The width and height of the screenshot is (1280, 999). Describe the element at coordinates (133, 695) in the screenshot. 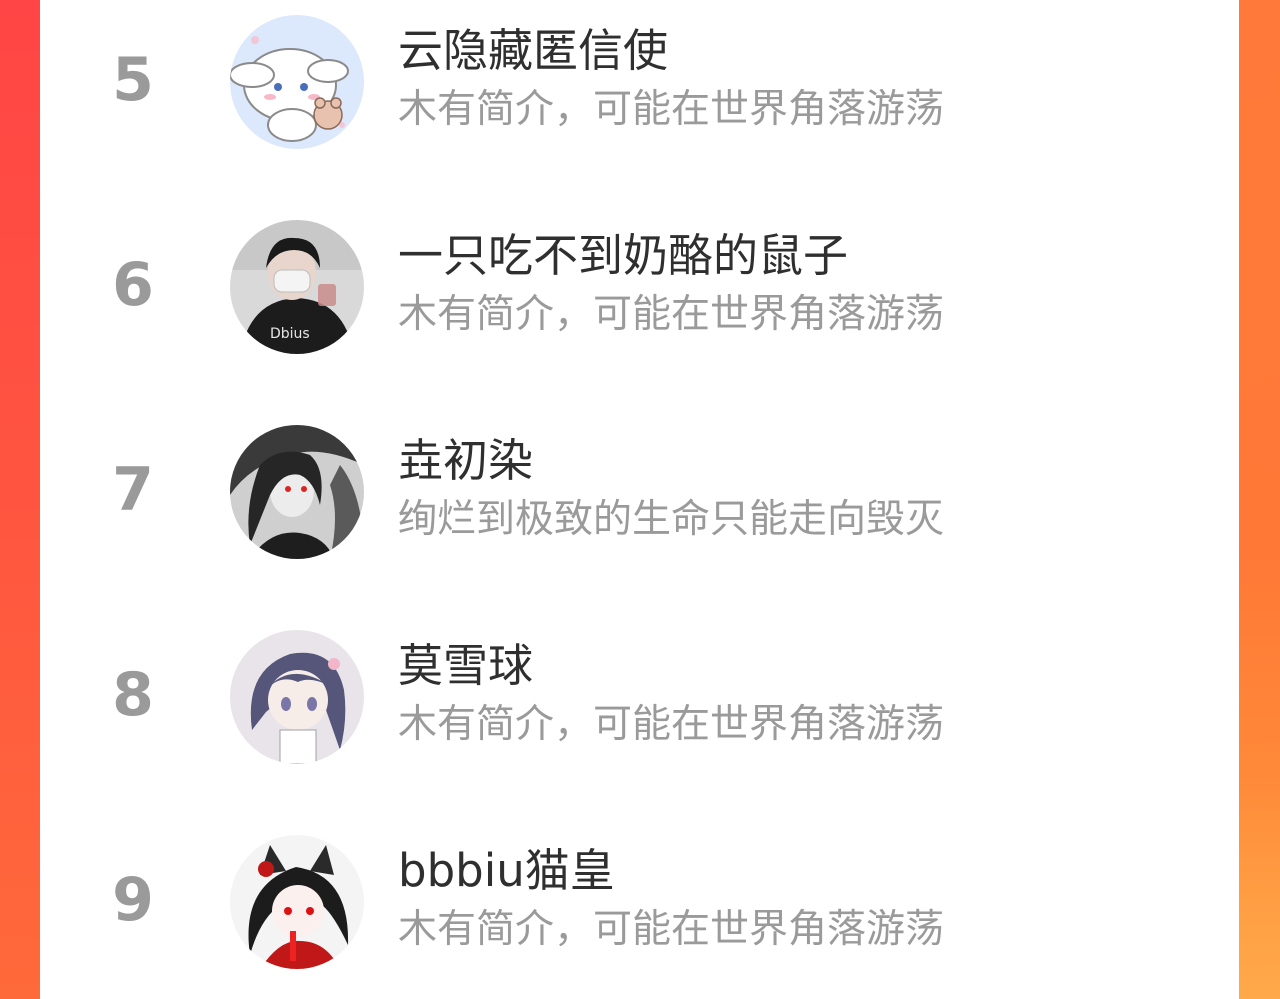

I see `rank-number: 8` at that location.